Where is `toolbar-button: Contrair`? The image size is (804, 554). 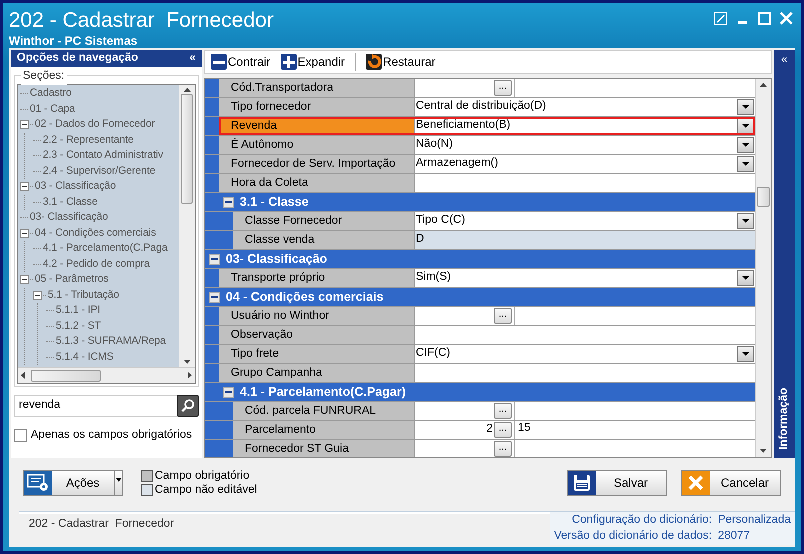 toolbar-button: Contrair is located at coordinates (241, 62).